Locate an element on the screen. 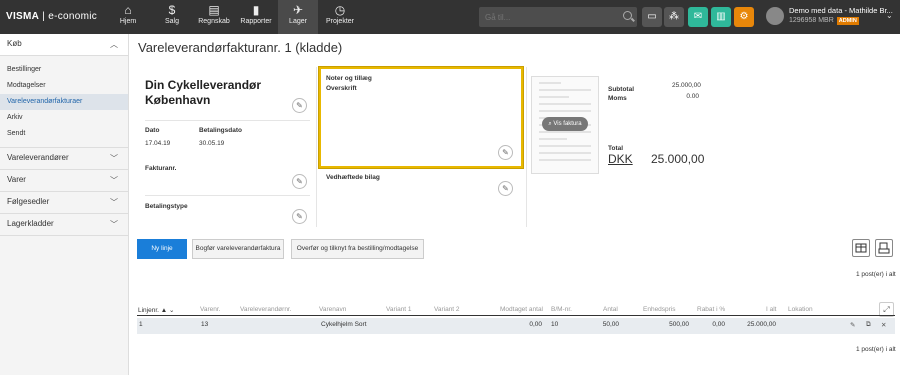 The width and height of the screenshot is (900, 375). cell-varenavn: Cykelhjelm Sort is located at coordinates (344, 324).